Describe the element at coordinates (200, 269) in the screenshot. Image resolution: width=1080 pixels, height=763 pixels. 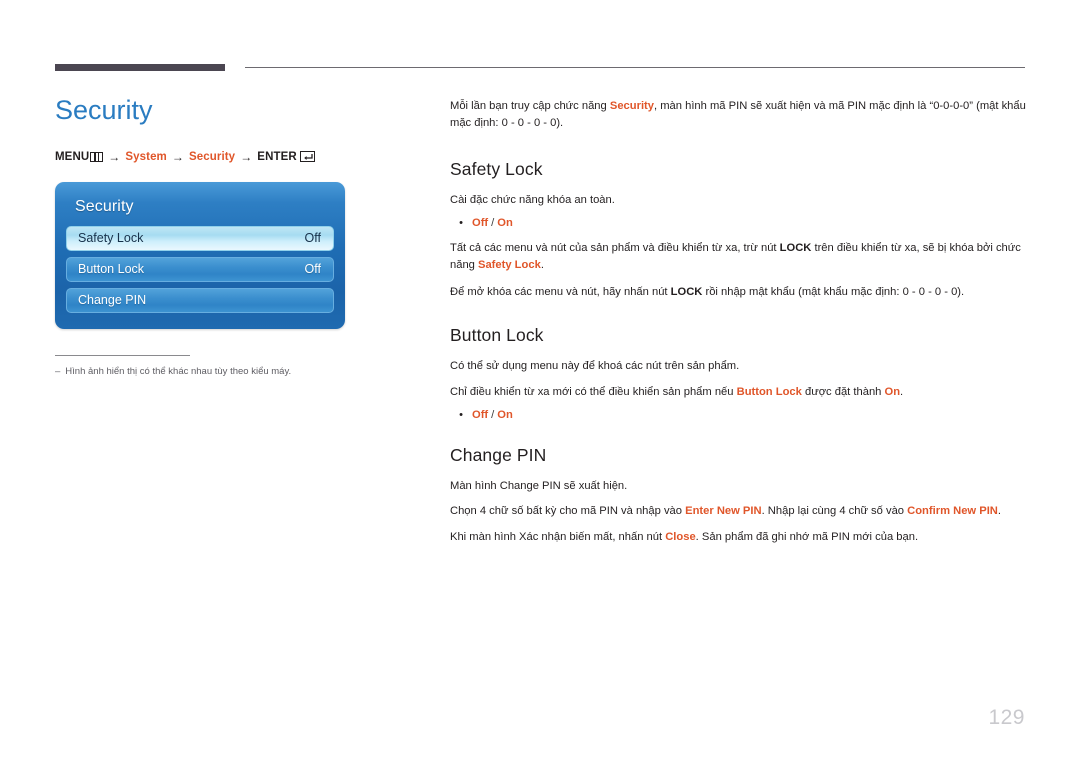
I see `osd-row-button-lock: Button Lock Off` at that location.